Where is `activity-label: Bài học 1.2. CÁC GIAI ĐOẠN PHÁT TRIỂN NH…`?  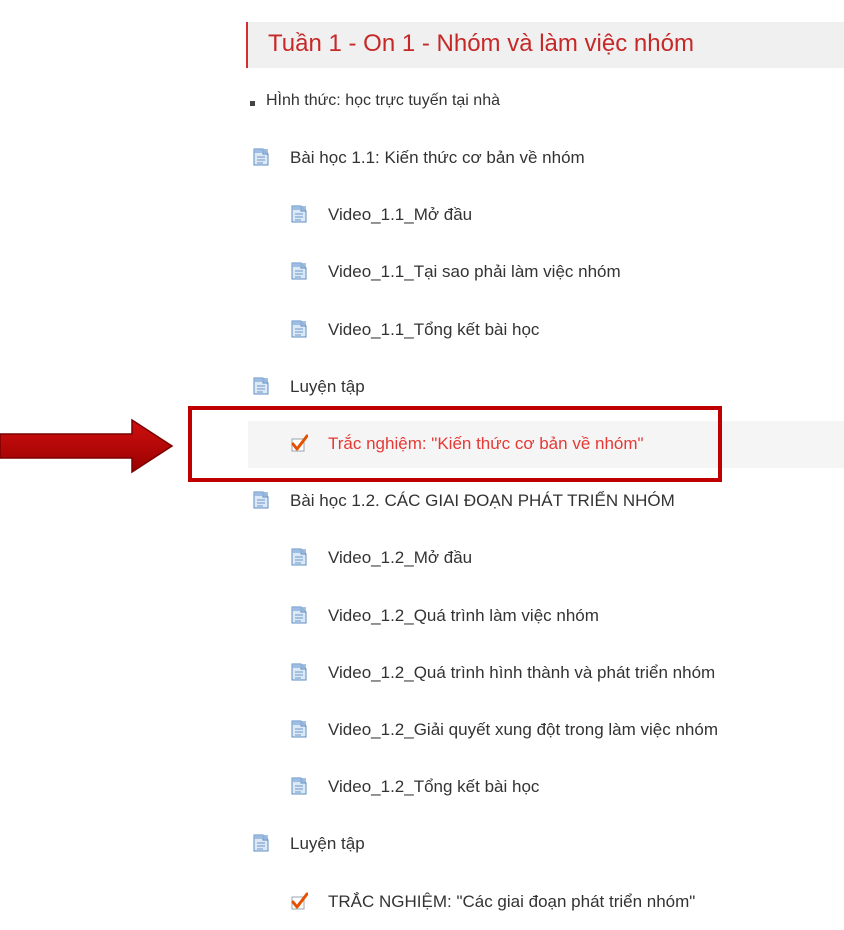 activity-label: Bài học 1.2. CÁC GIAI ĐOẠN PHÁT TRIỂN NH… is located at coordinates (482, 501).